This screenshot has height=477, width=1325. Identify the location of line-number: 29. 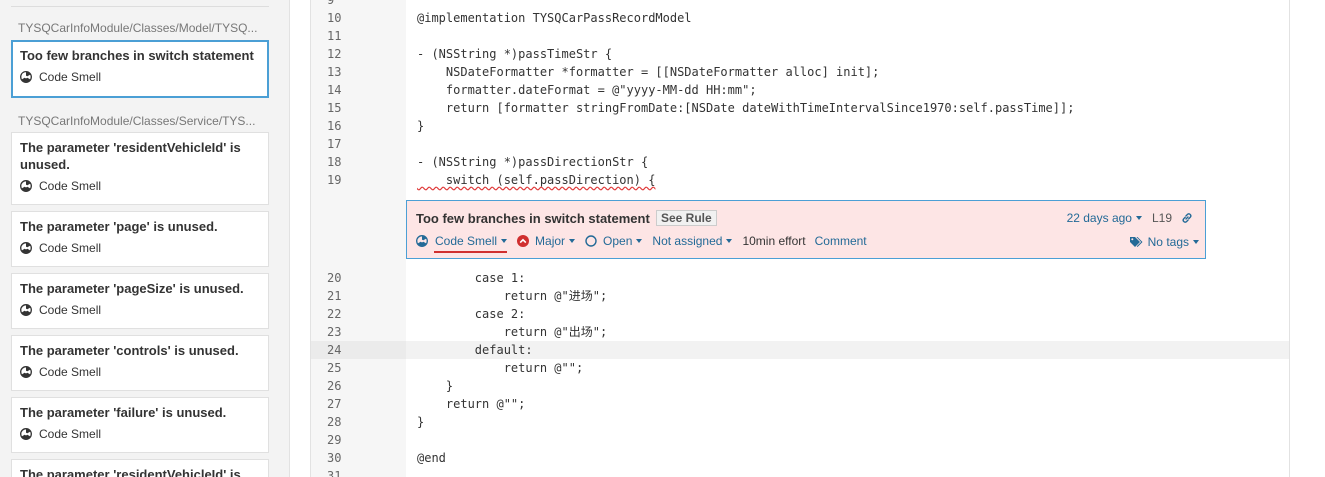
(358, 440).